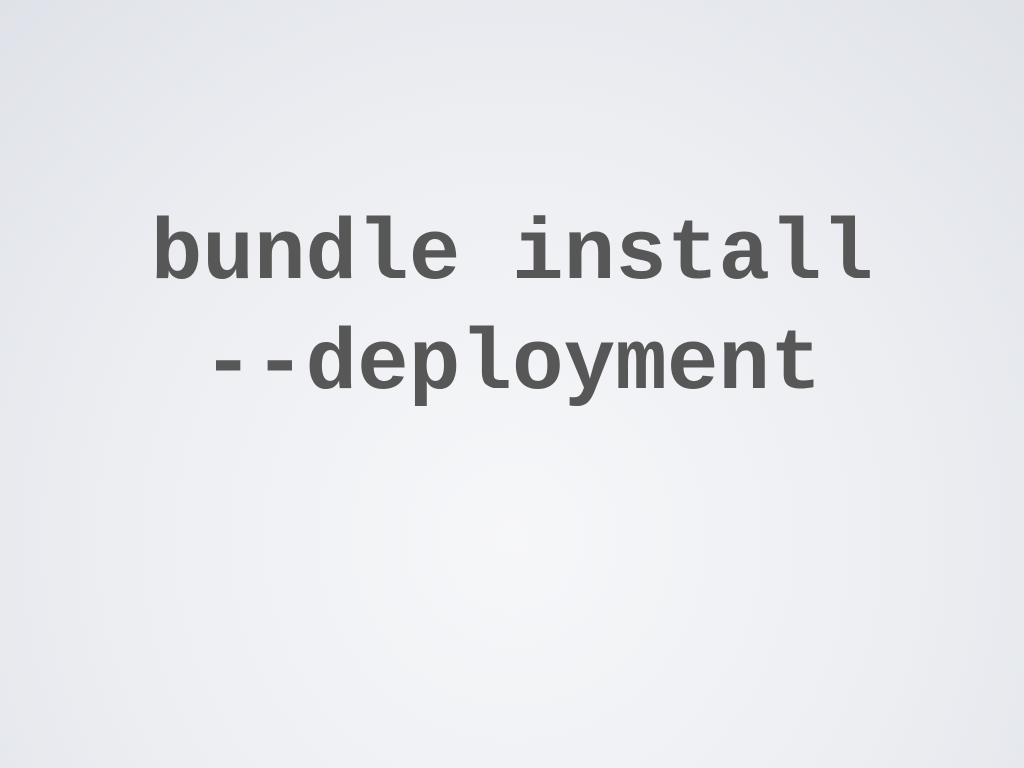 The height and width of the screenshot is (768, 1024). What do you see at coordinates (512, 255) in the screenshot?
I see `command-line-1: bundle install` at bounding box center [512, 255].